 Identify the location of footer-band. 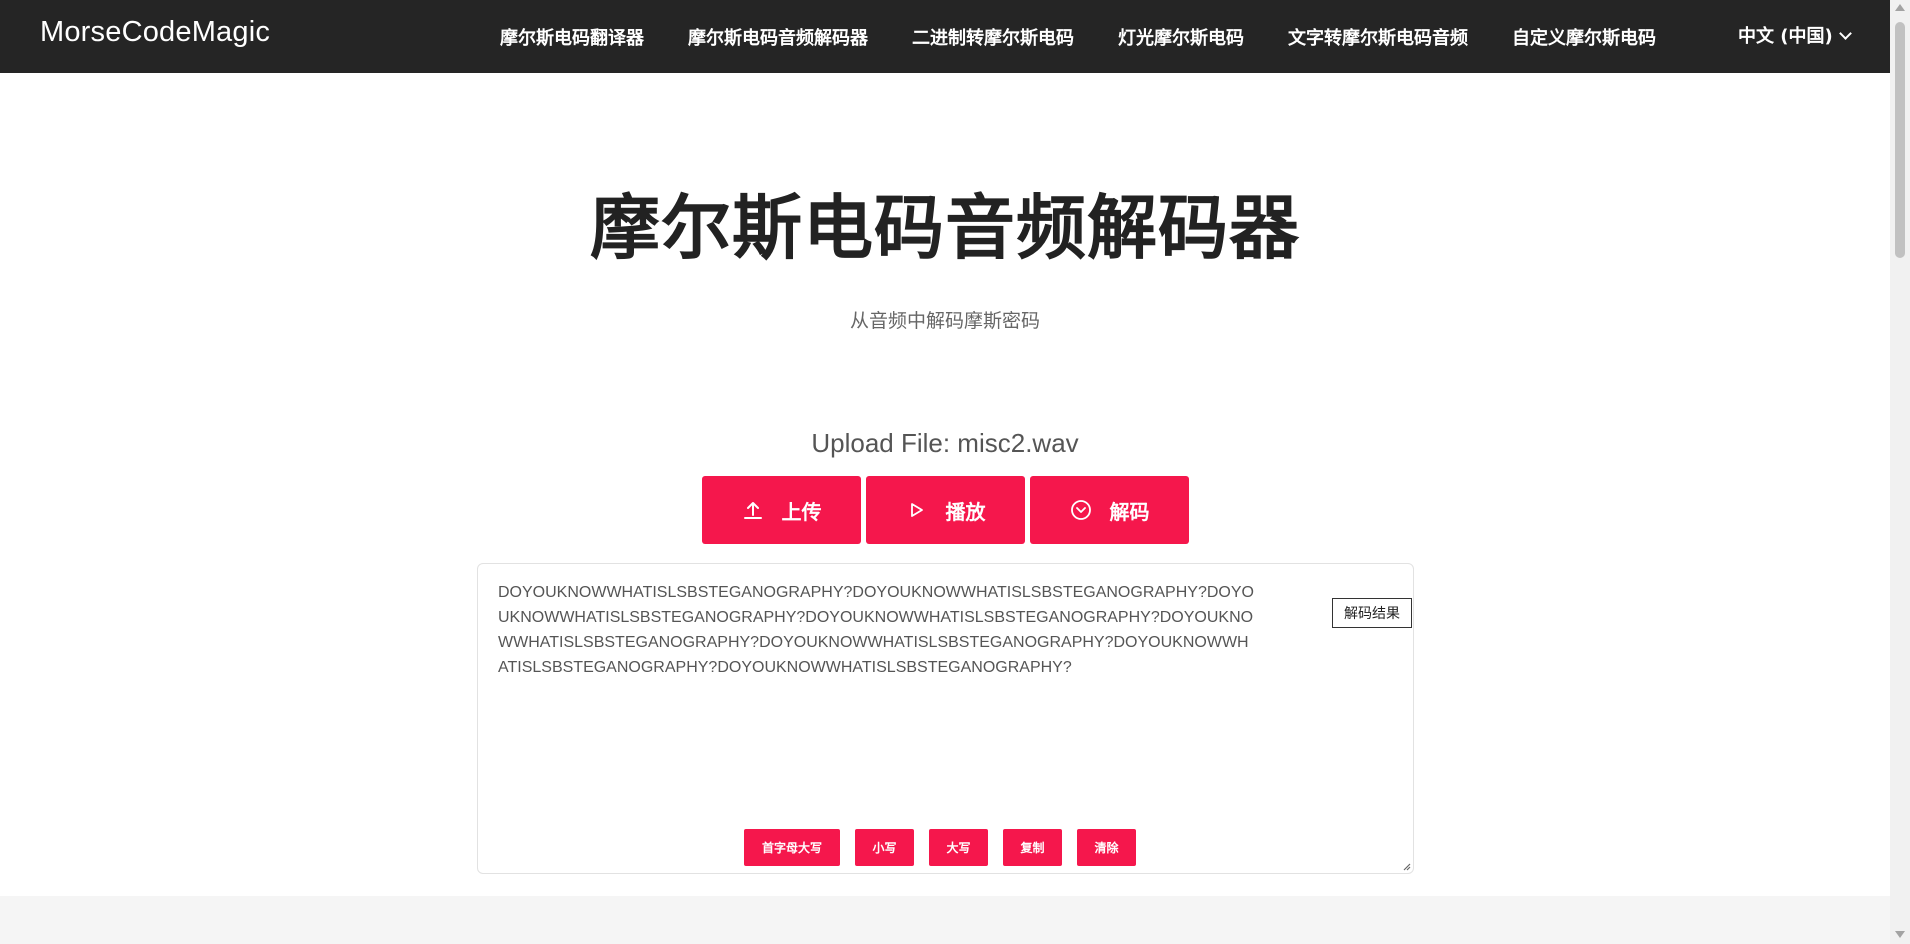
(945, 920).